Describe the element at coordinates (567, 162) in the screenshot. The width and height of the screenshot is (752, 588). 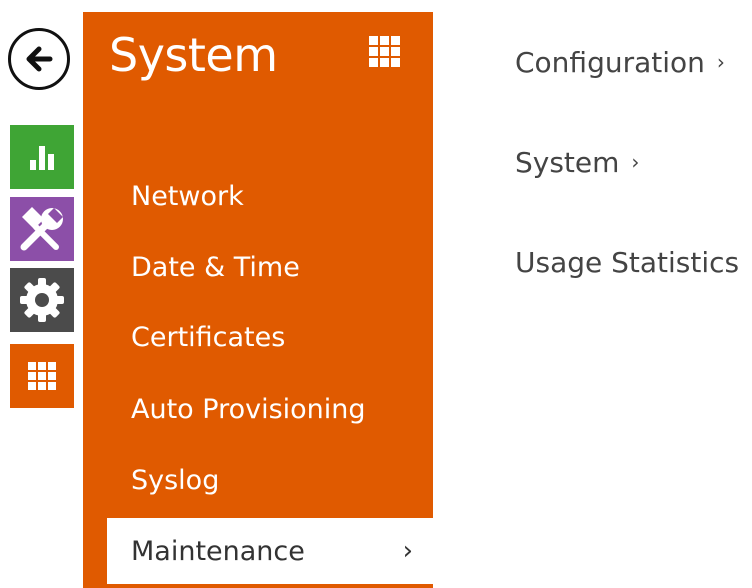
I see `subnav-item-label: System` at that location.